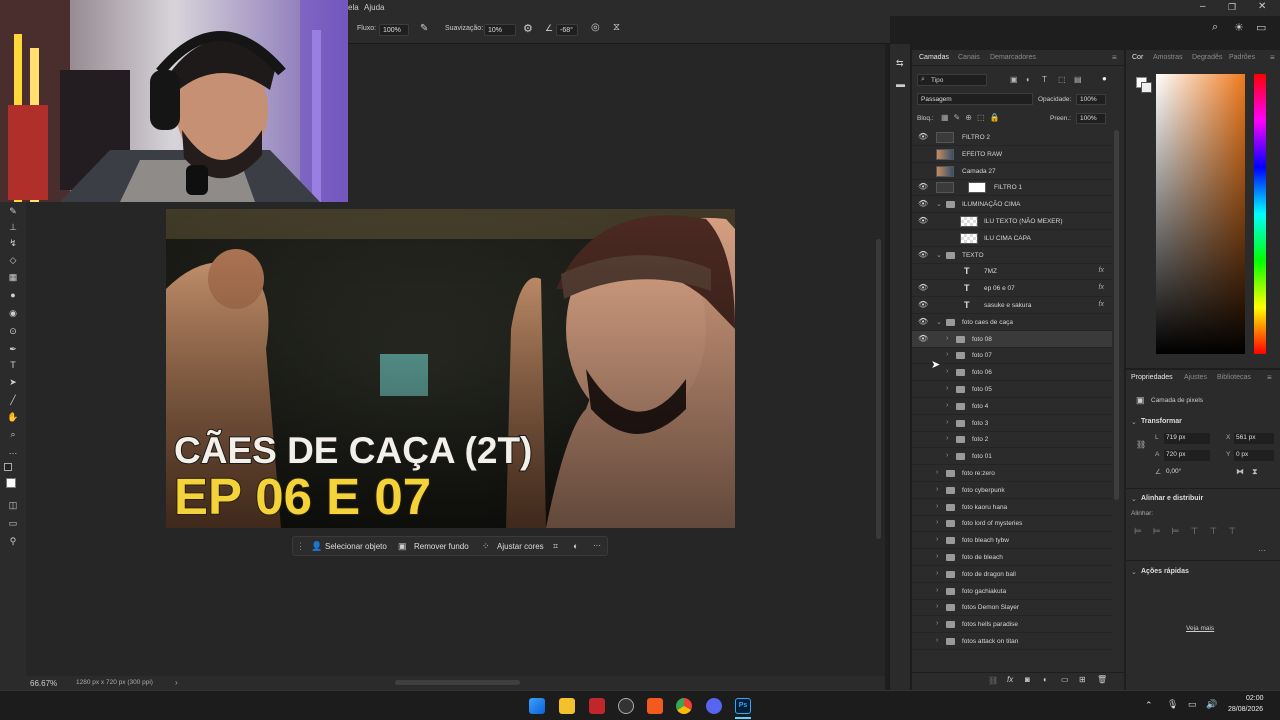 This screenshot has width=1280, height=720. Describe the element at coordinates (1013, 57) in the screenshot. I see `tab-paths: Demarcadores` at that location.